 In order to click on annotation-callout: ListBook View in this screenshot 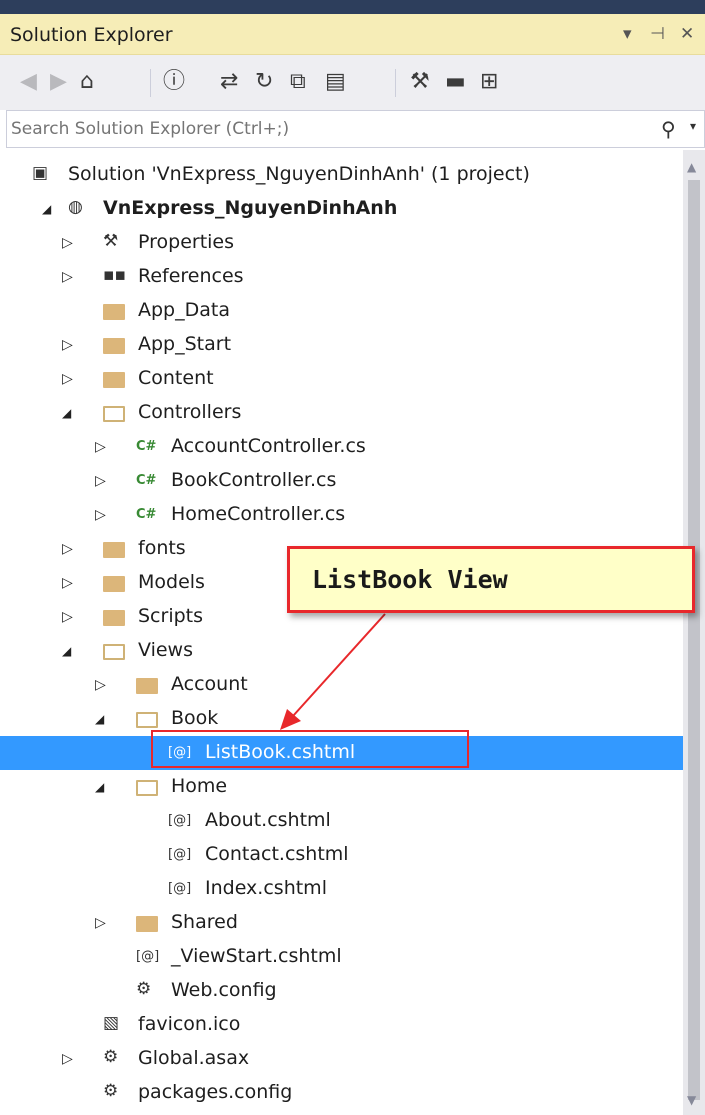, I will do `click(491, 579)`.